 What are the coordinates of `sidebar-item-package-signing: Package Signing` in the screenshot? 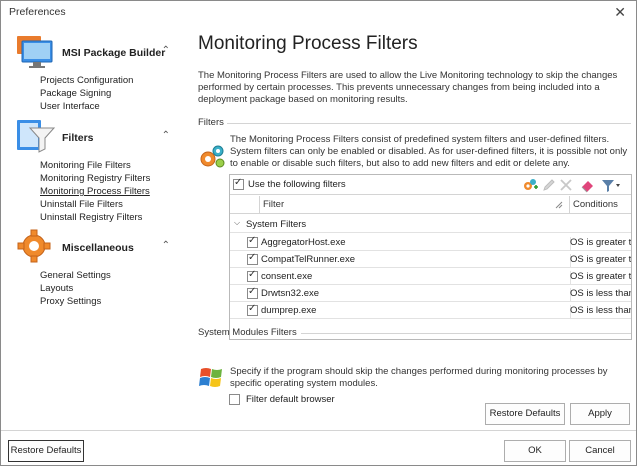 It's located at (113, 93).